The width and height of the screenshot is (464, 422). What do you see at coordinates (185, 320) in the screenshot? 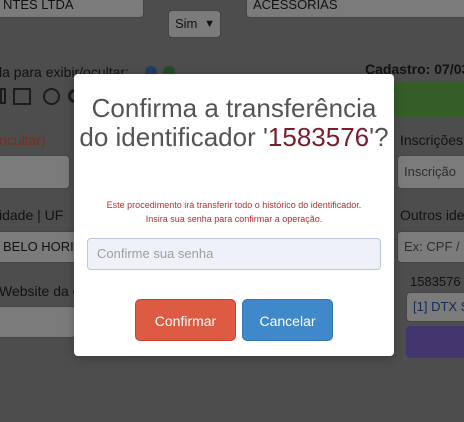
I see `confirm-button: Confirmar` at bounding box center [185, 320].